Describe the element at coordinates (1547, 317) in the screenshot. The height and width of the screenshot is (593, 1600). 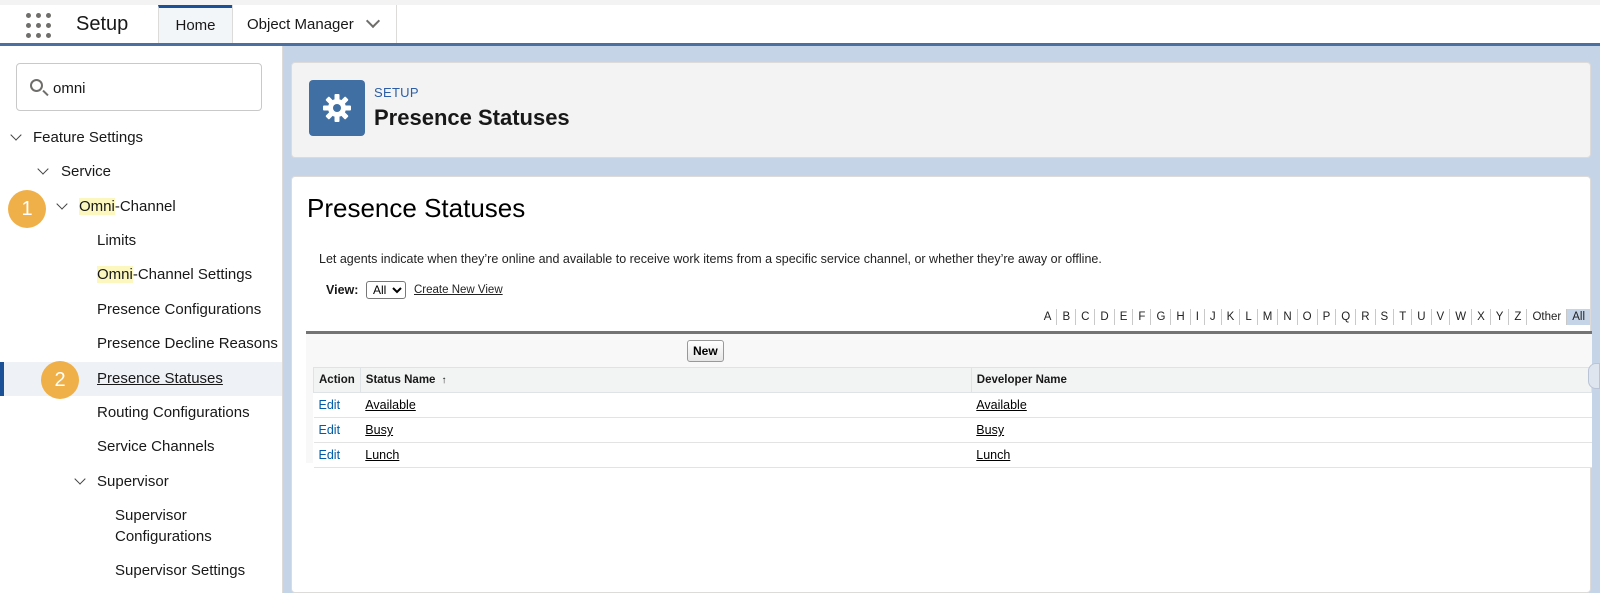
I see `alphabet-filter-other: Other` at that location.